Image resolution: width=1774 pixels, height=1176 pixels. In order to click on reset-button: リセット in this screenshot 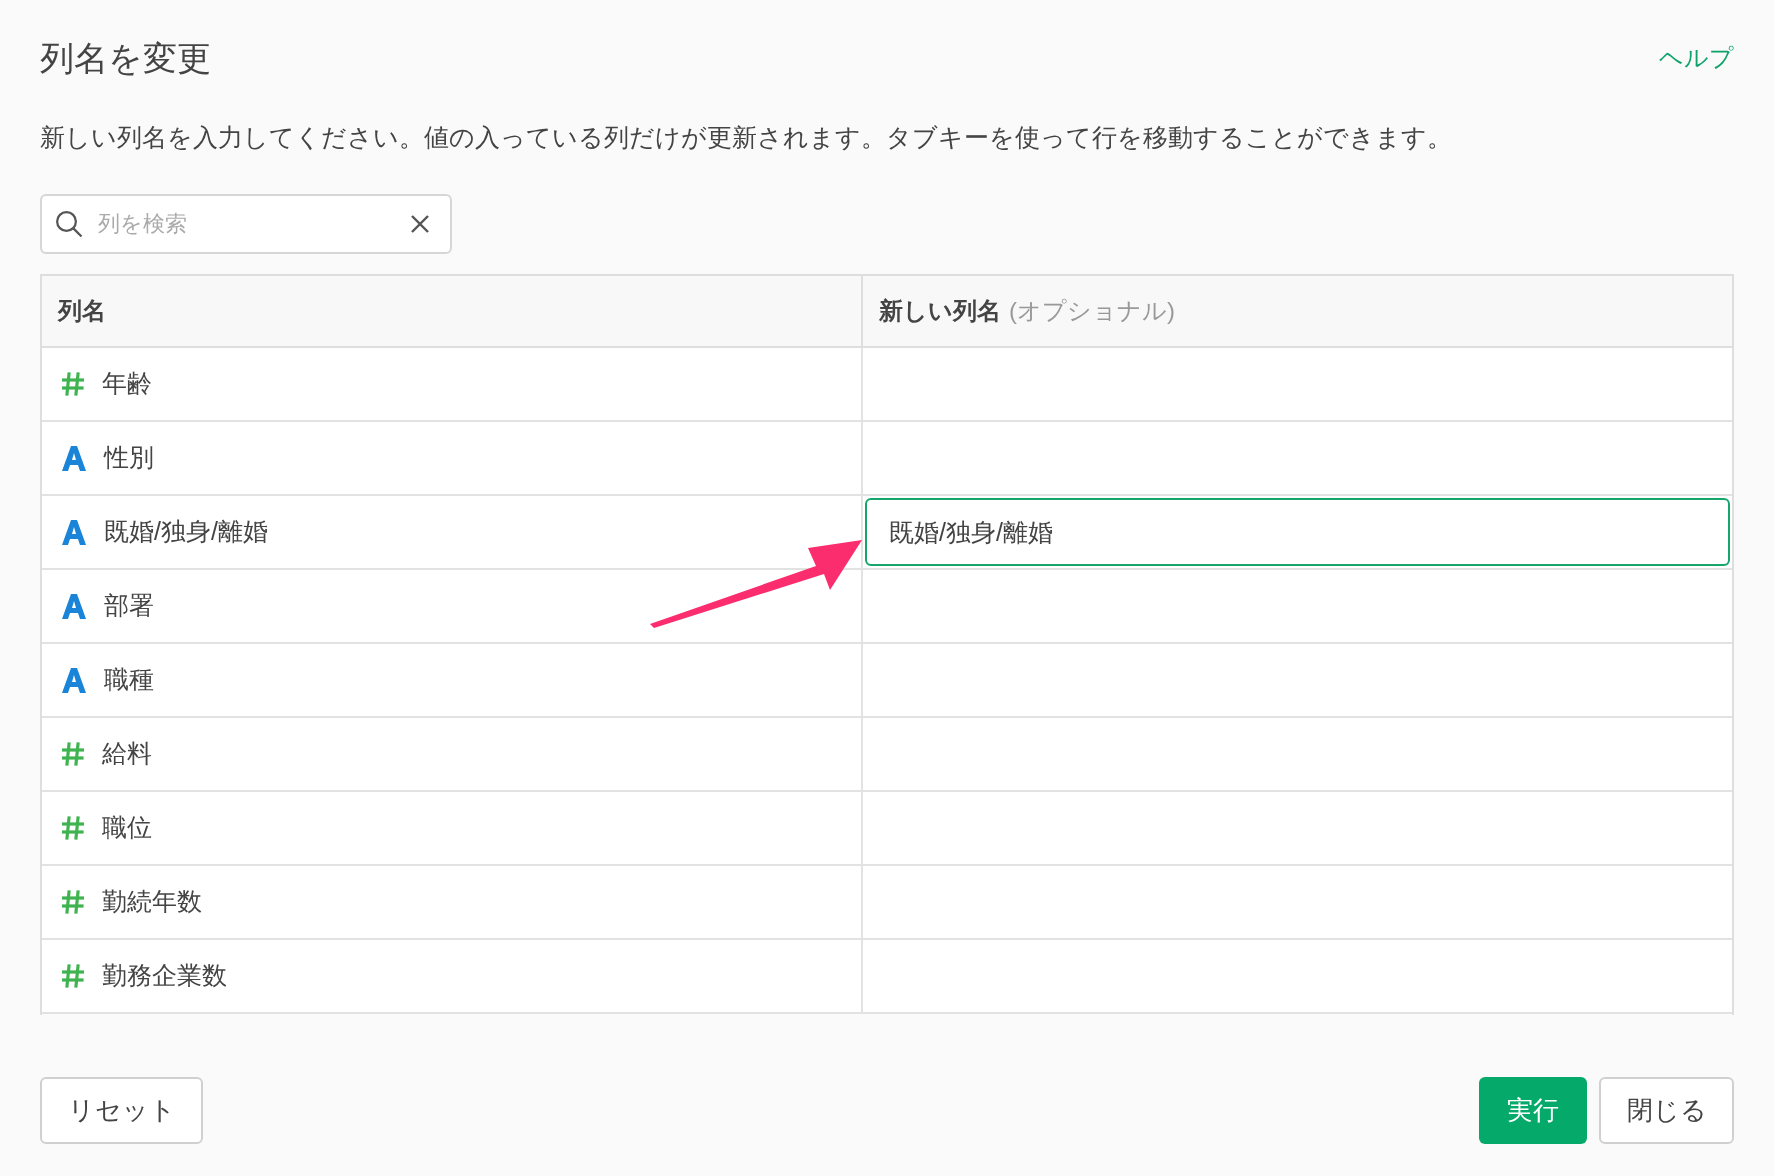, I will do `click(121, 1110)`.